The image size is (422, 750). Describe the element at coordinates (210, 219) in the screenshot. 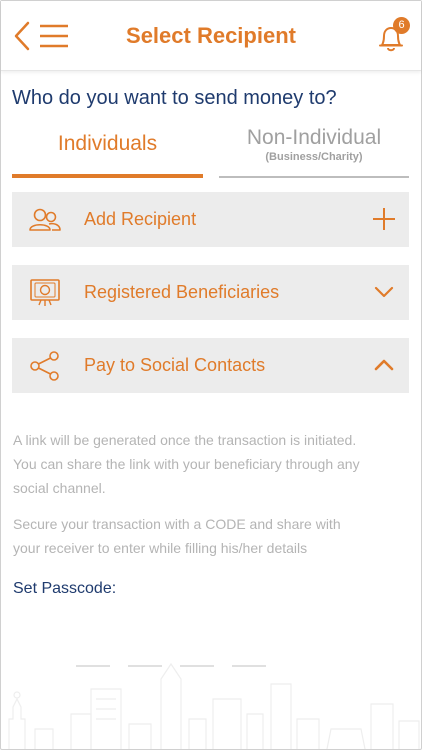

I see `add-recipient-row: Add Recipient` at that location.